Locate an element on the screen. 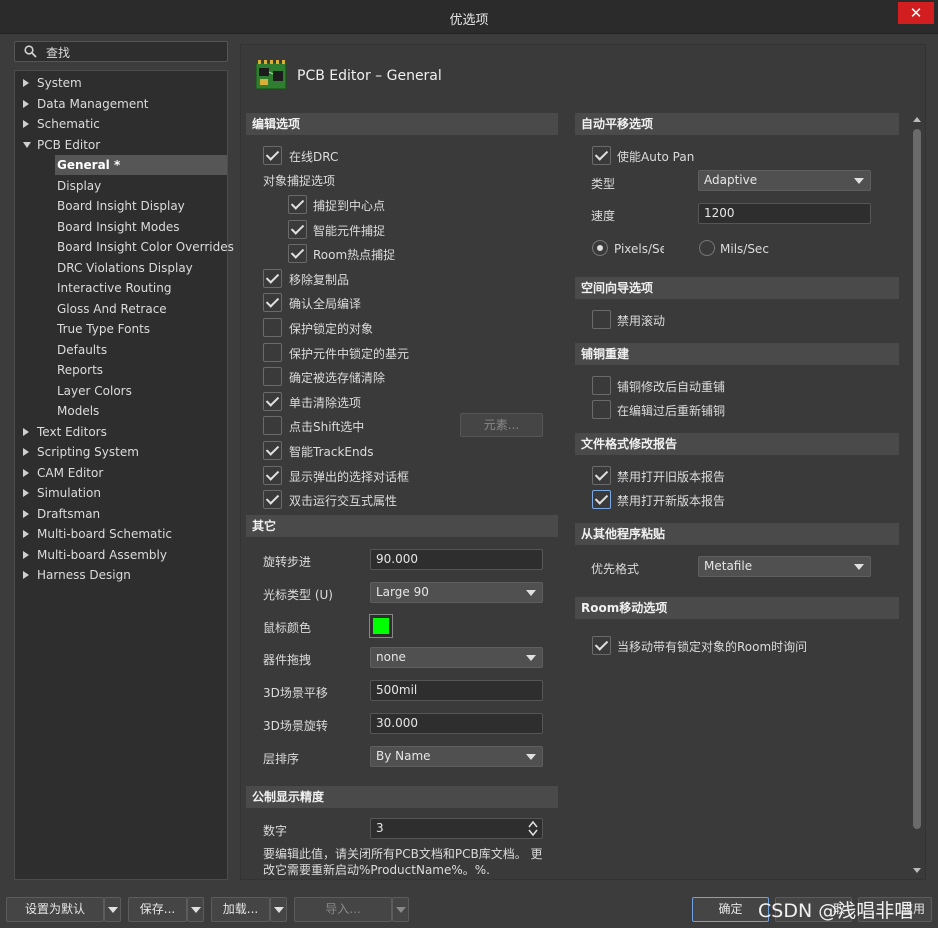  import-menu-button is located at coordinates (400, 909).